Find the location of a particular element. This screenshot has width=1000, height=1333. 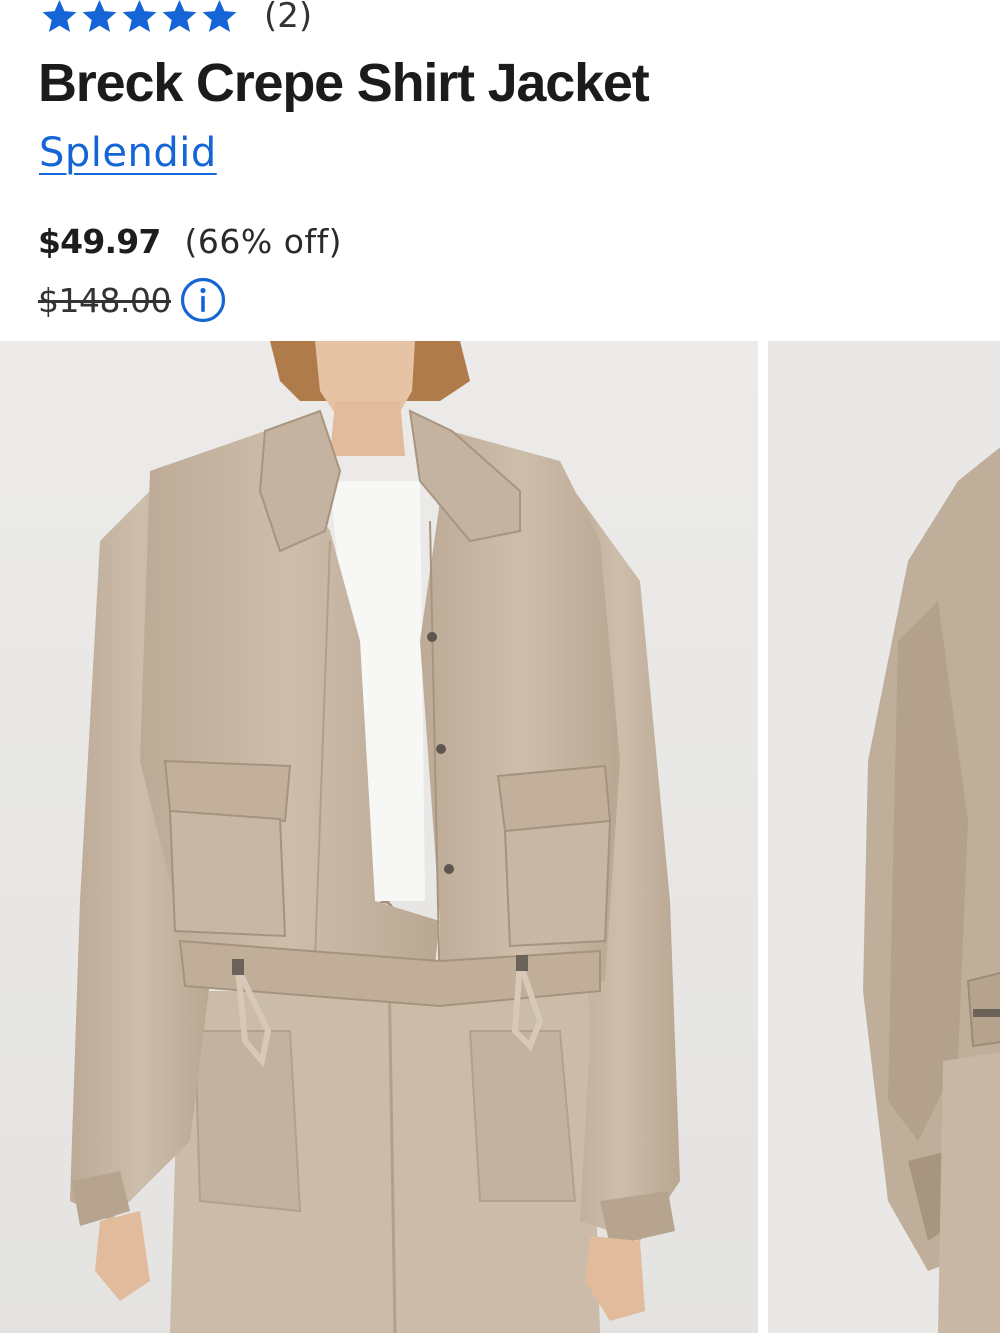

price-row: $49.97 (66% off) is located at coordinates (190, 241).